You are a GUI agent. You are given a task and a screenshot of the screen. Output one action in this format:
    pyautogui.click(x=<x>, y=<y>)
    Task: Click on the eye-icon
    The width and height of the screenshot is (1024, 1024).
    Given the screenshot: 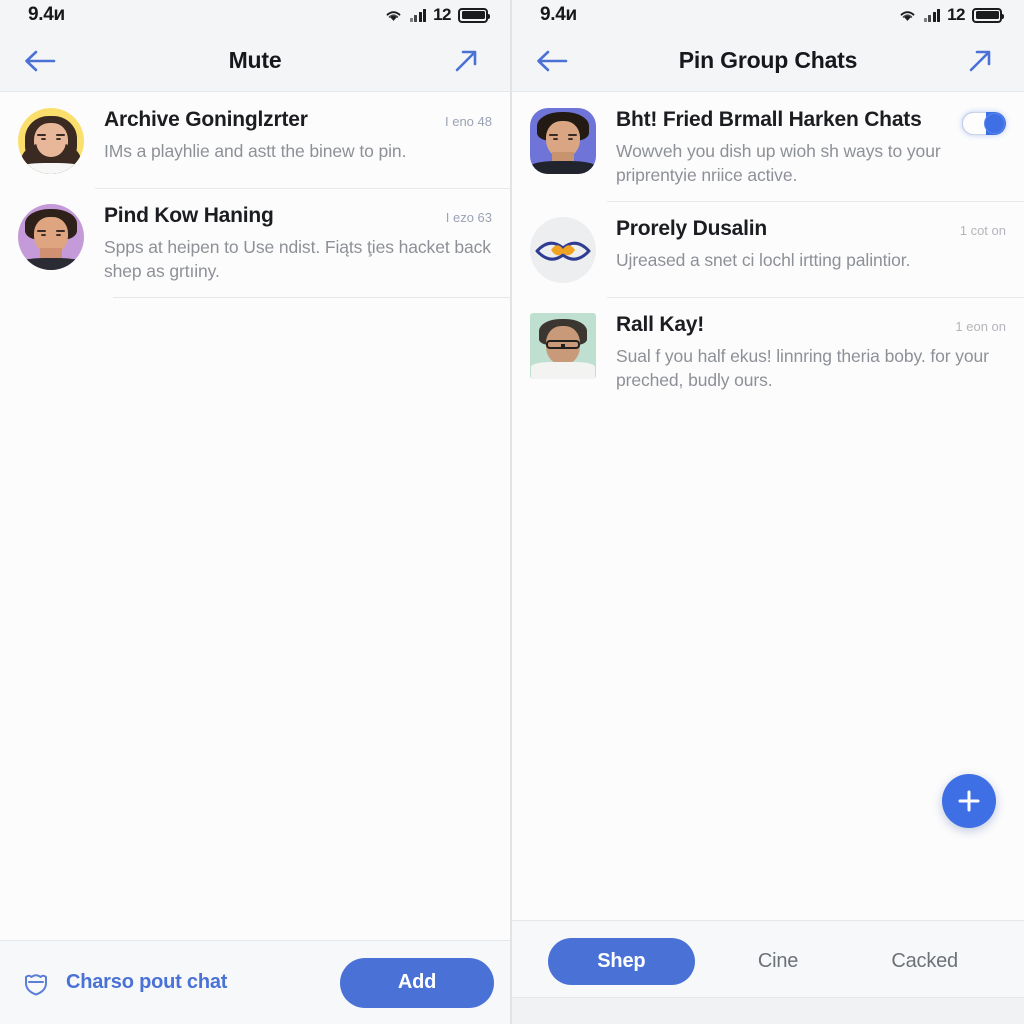 What is the action you would take?
    pyautogui.click(x=563, y=251)
    